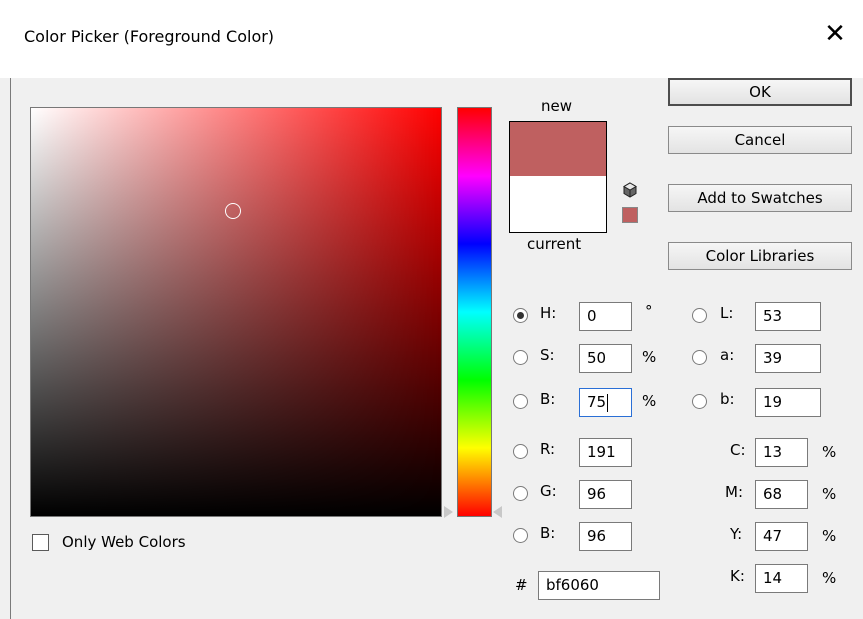 Image resolution: width=863 pixels, height=619 pixels. What do you see at coordinates (699, 401) in the screenshot?
I see `lab-b-radio` at bounding box center [699, 401].